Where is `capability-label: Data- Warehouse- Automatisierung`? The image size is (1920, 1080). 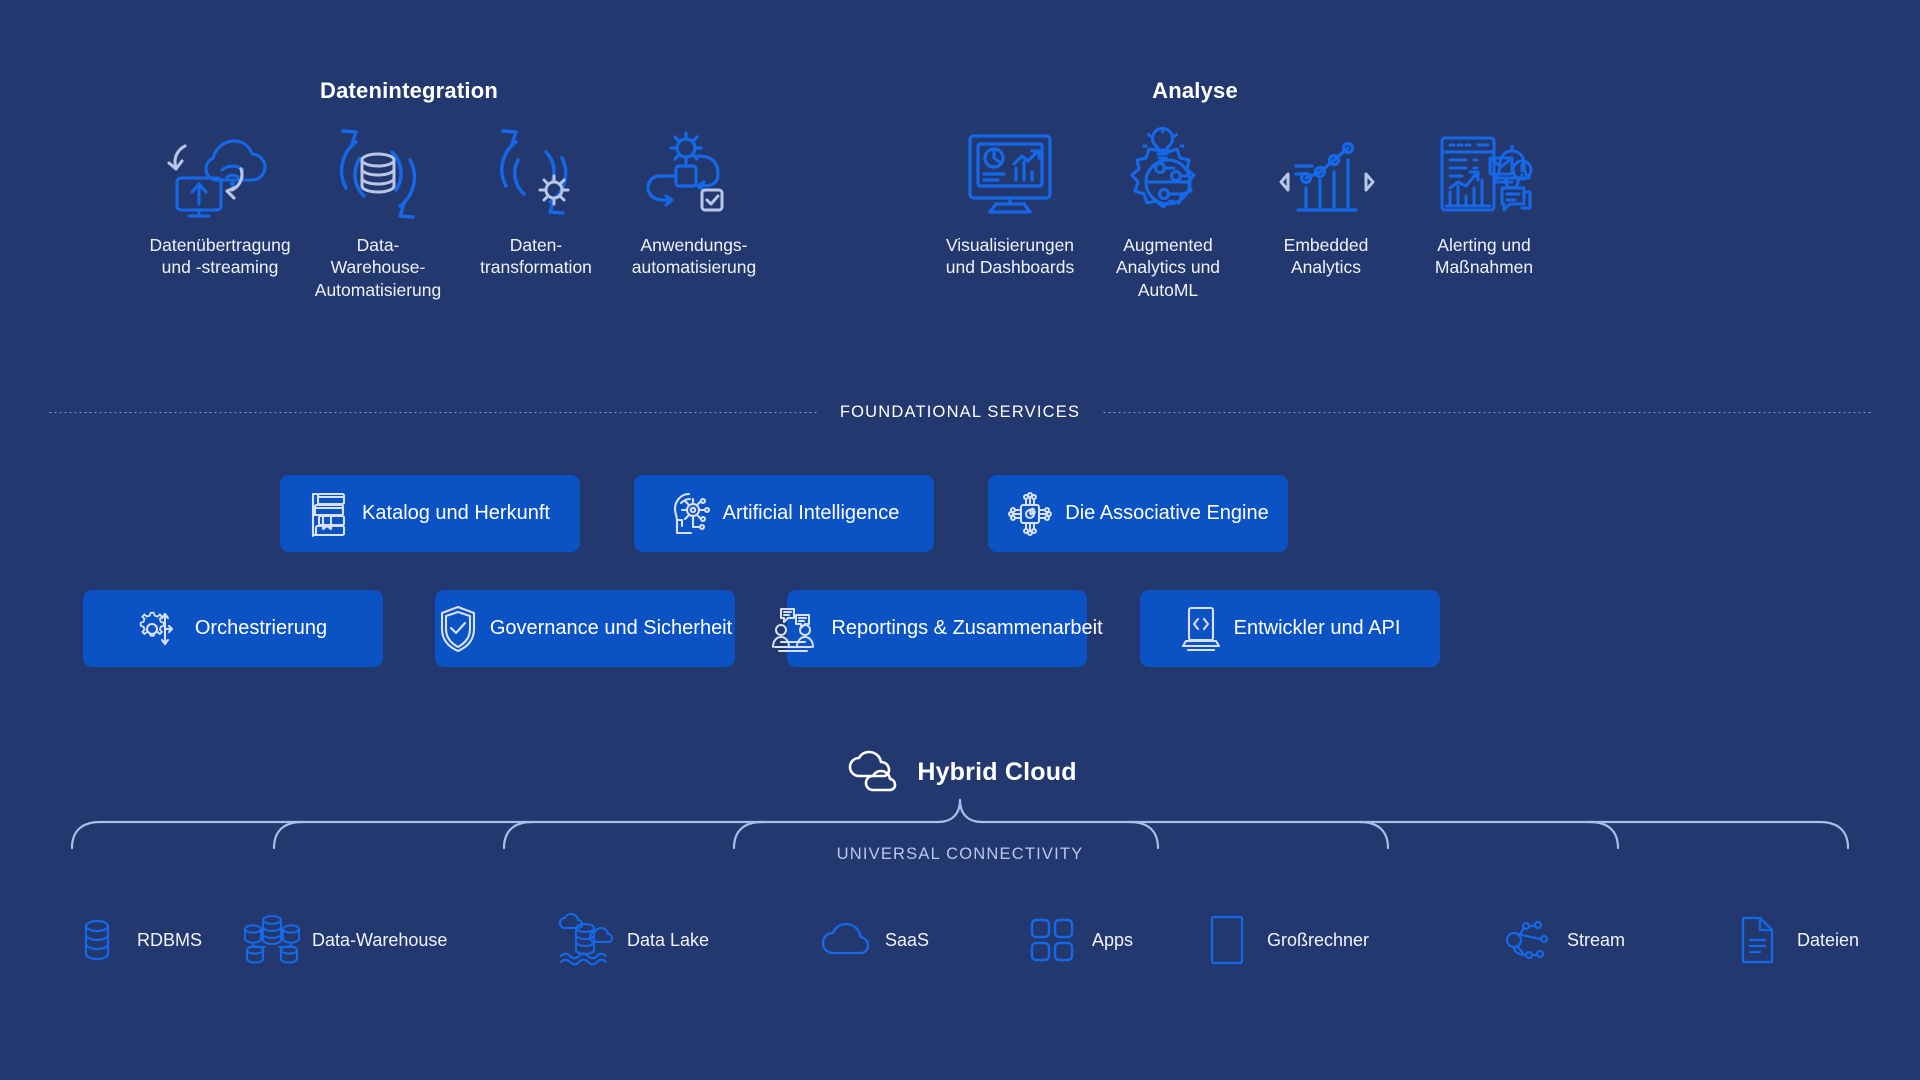
capability-label: Data- Warehouse- Automatisierung is located at coordinates (378, 267).